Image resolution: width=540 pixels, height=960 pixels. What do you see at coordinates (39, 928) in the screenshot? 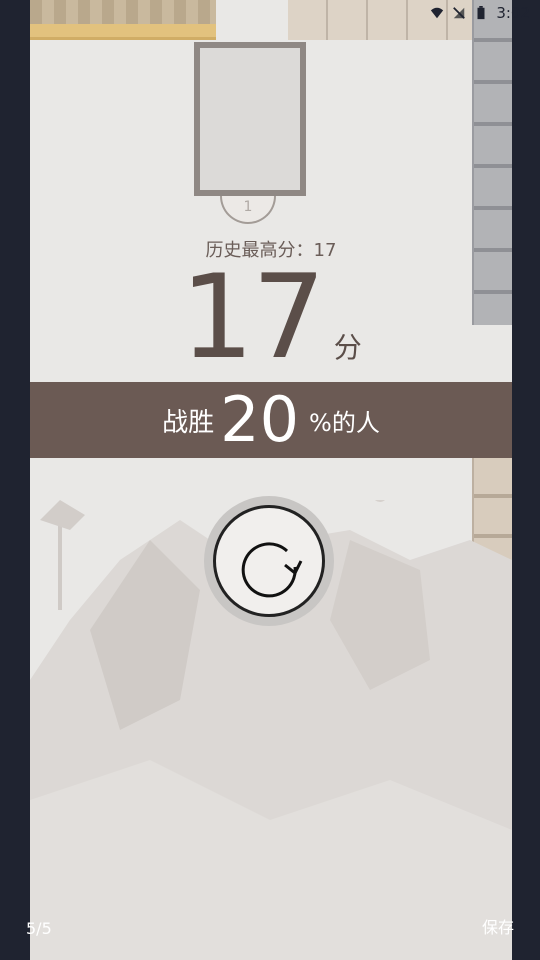
I see `page-indicator: 5/5` at bounding box center [39, 928].